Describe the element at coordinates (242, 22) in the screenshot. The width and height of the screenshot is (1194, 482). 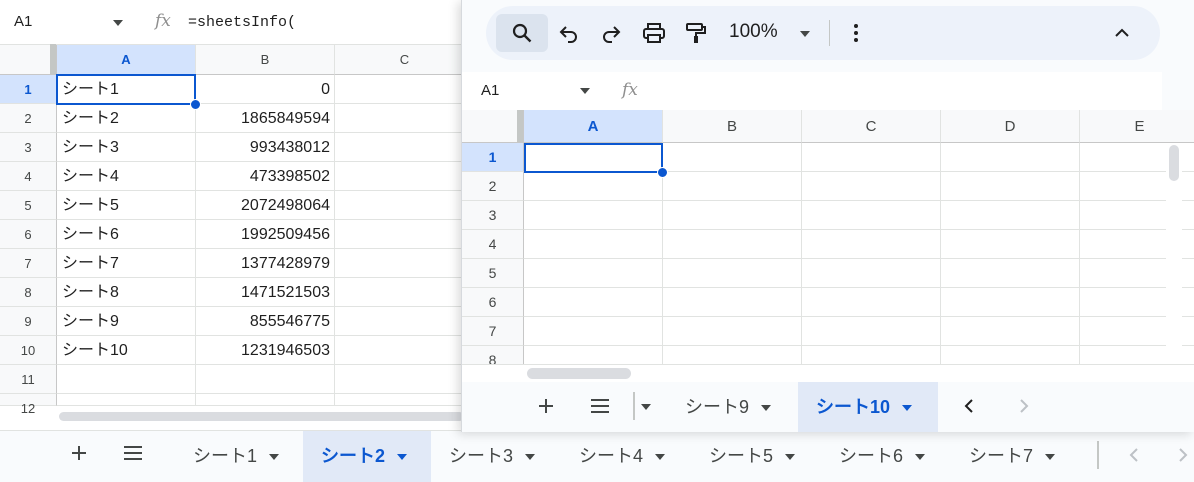
I see `formula-input: =sheetsInfo(` at that location.